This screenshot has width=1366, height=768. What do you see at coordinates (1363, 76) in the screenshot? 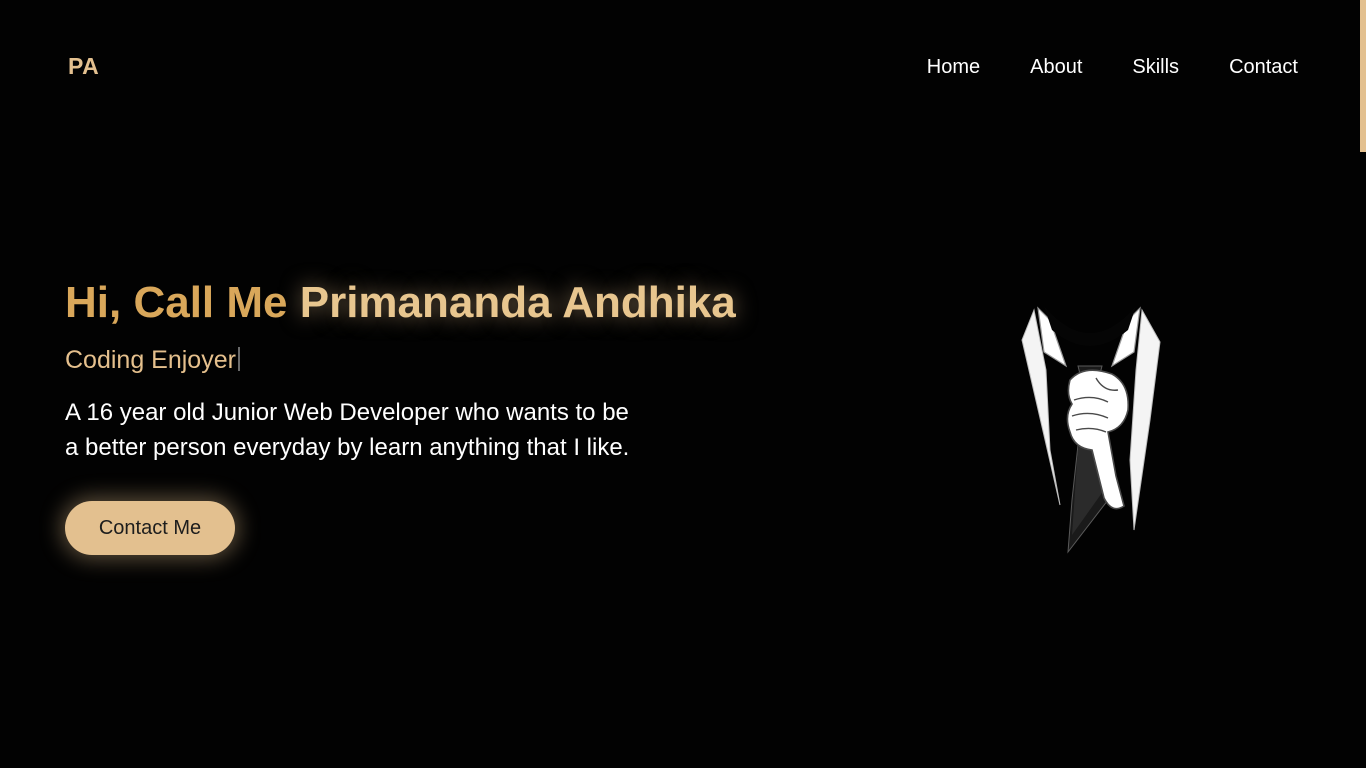
I see `scrollbar-thumb` at bounding box center [1363, 76].